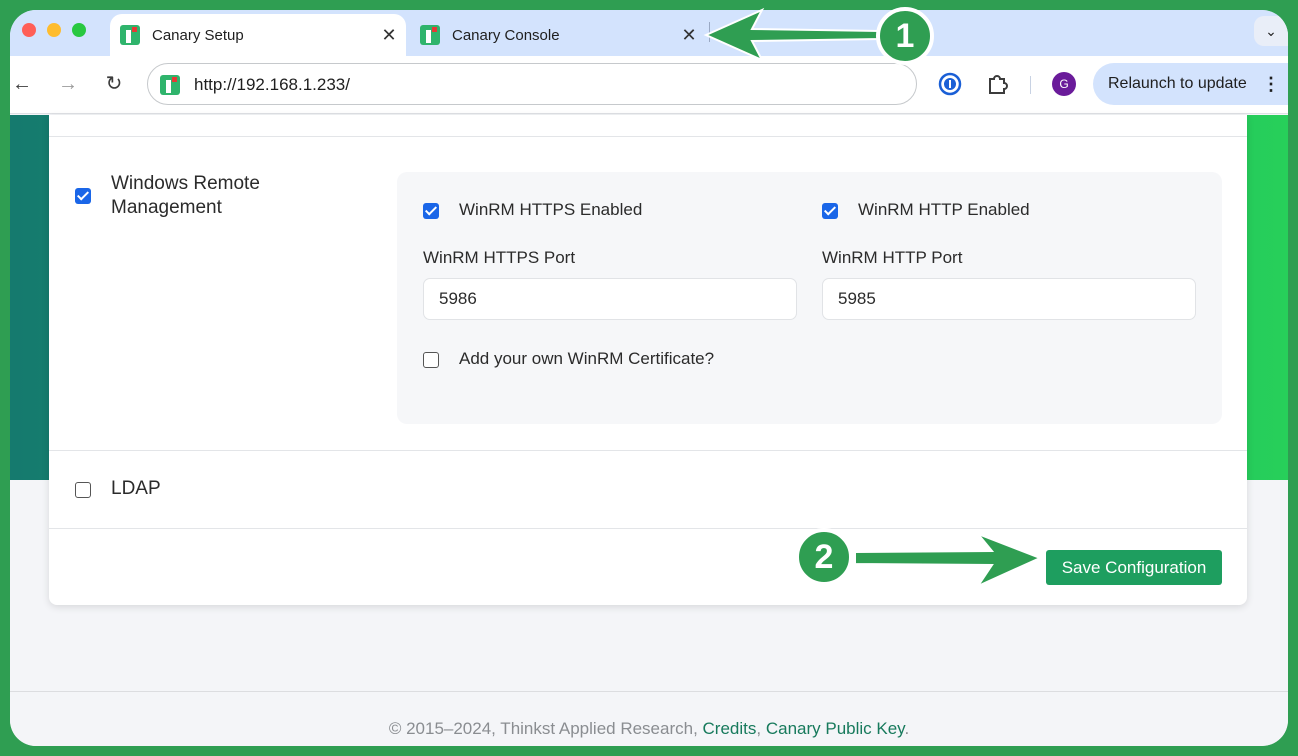 This screenshot has width=1298, height=756. Describe the element at coordinates (792, 35) in the screenshot. I see `arrow-step-1-icon` at that location.